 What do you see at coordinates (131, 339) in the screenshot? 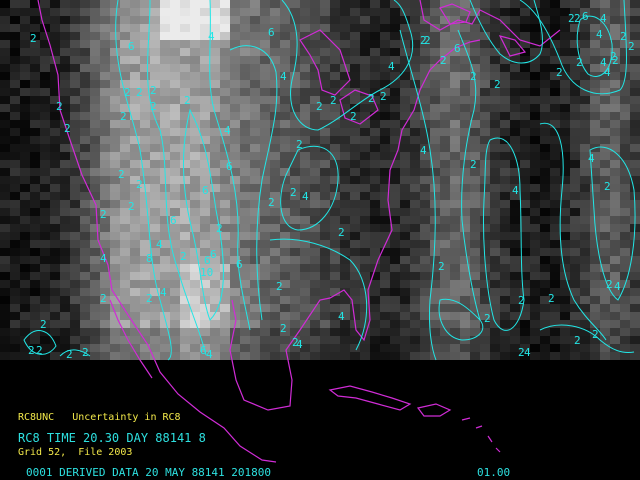
I see `baja-coastline` at bounding box center [131, 339].